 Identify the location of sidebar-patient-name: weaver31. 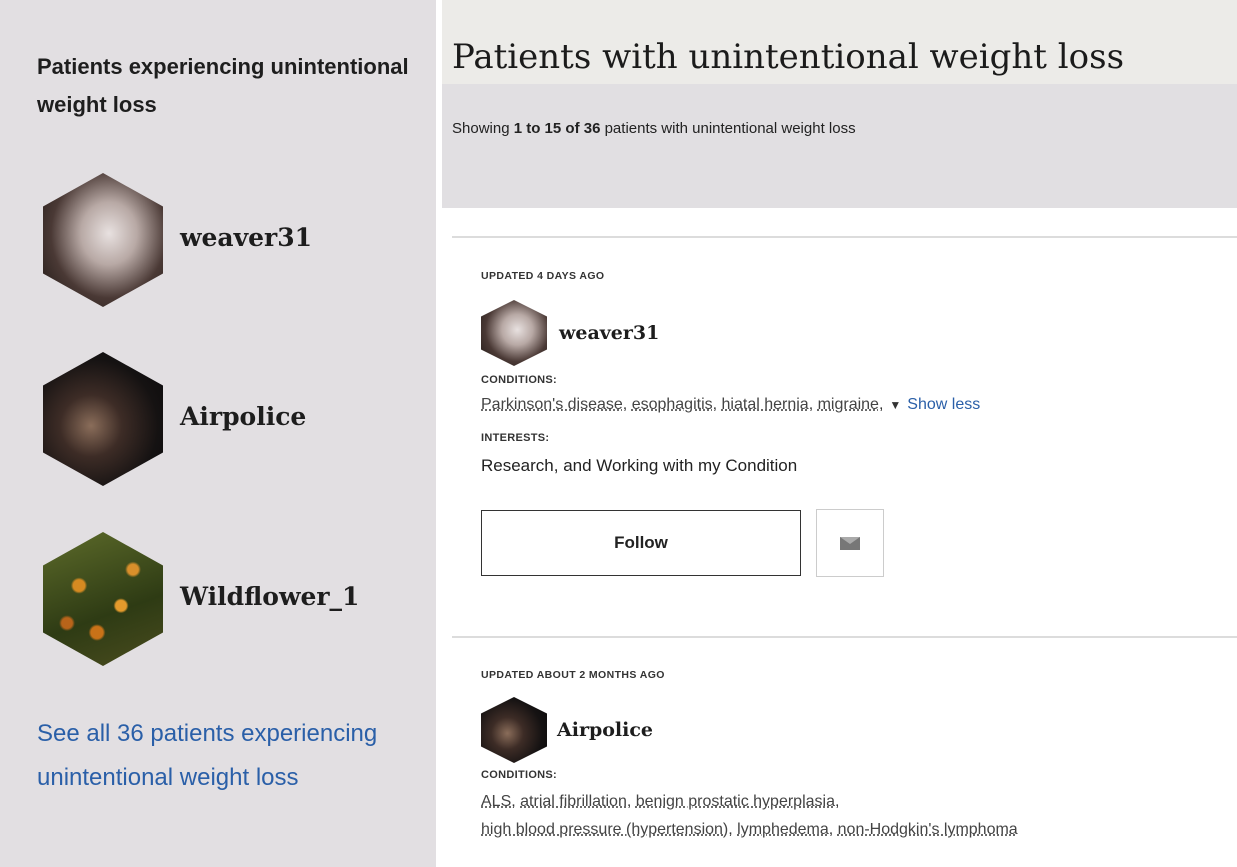
(246, 237).